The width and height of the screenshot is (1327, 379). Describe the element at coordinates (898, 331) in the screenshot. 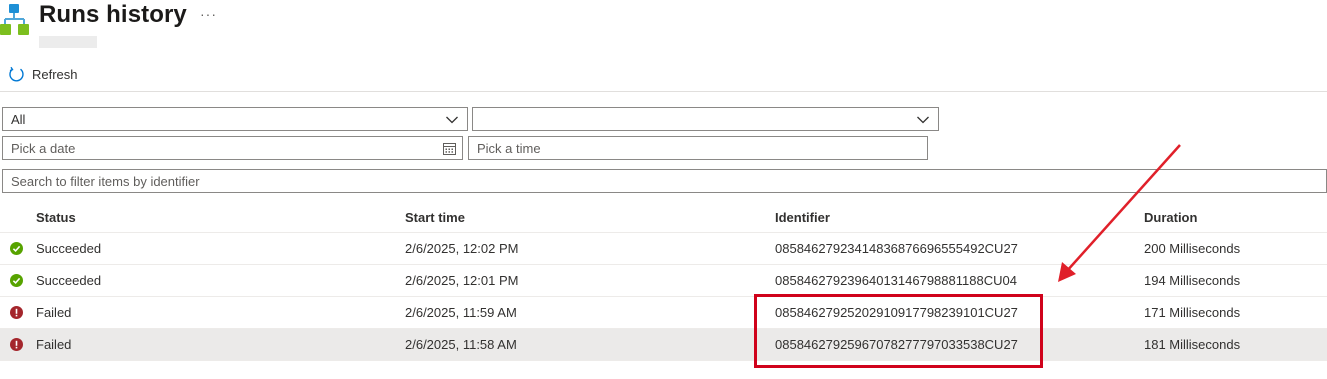

I see `annotation-highlight-box` at that location.